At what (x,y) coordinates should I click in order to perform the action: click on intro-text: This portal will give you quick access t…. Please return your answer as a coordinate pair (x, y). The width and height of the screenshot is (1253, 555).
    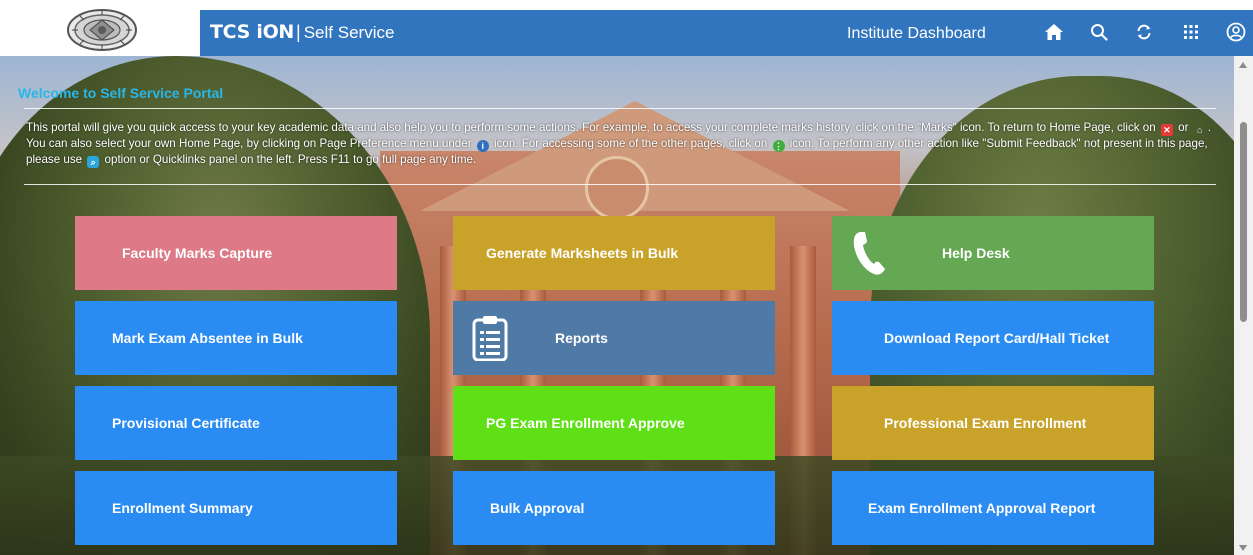
    Looking at the image, I should click on (591, 127).